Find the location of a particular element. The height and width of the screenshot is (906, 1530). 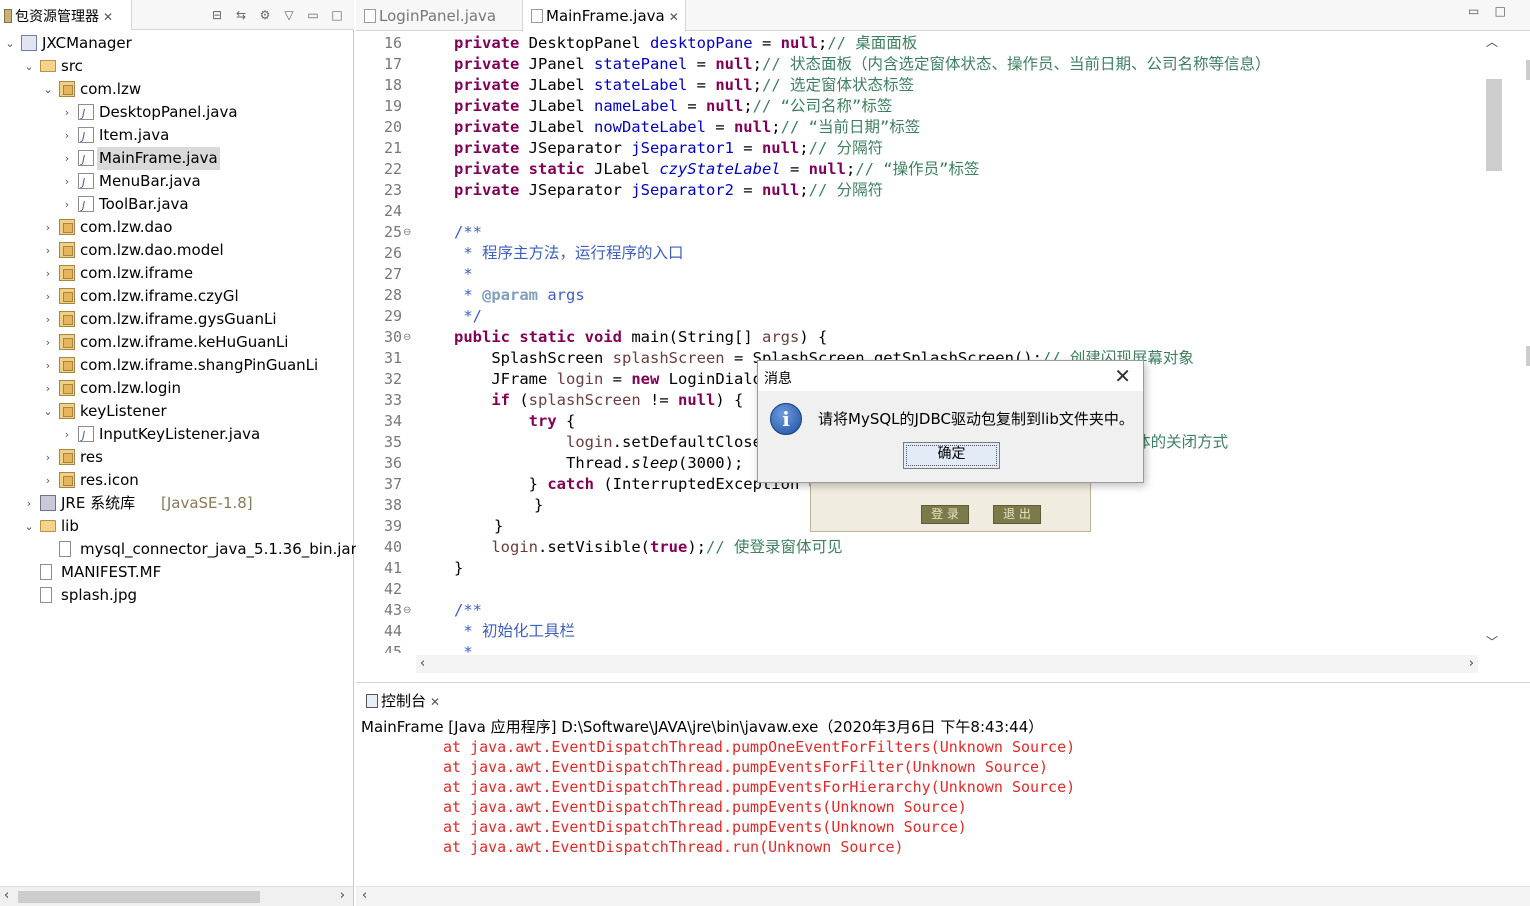

view-menu-icon: ▽ is located at coordinates (289, 15).